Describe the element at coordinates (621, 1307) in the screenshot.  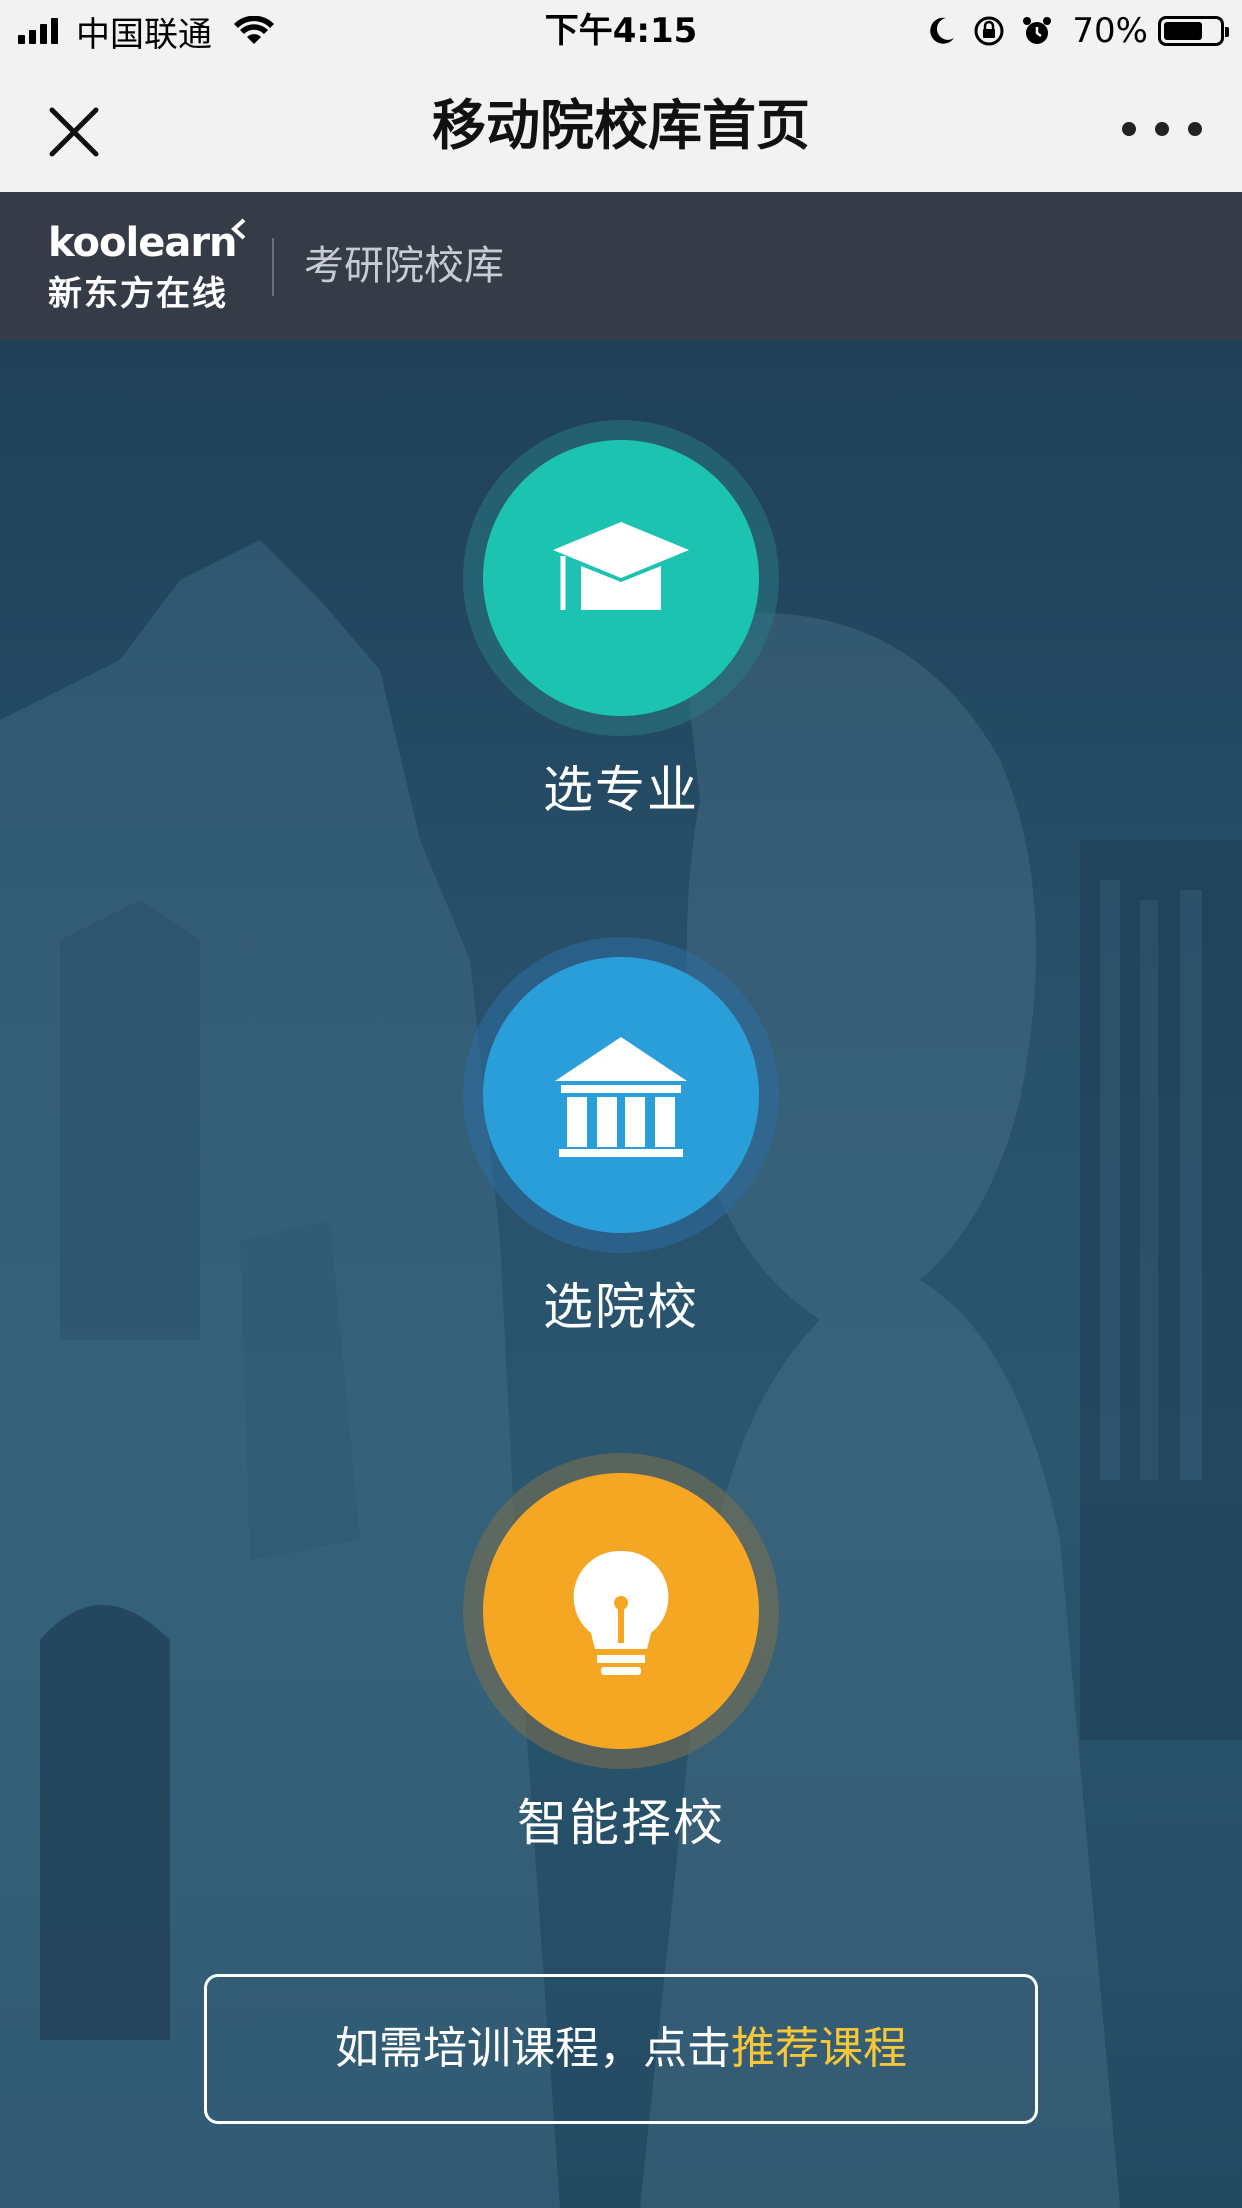
I see `choose-school-label: 选院校` at that location.